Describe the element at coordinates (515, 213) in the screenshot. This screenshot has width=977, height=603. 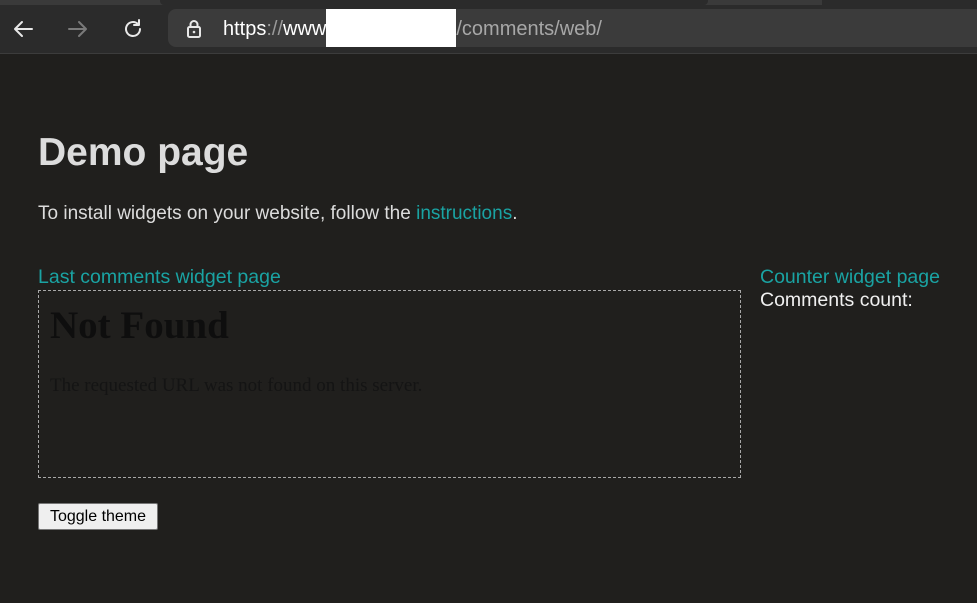
I see `intro-end: .` at that location.